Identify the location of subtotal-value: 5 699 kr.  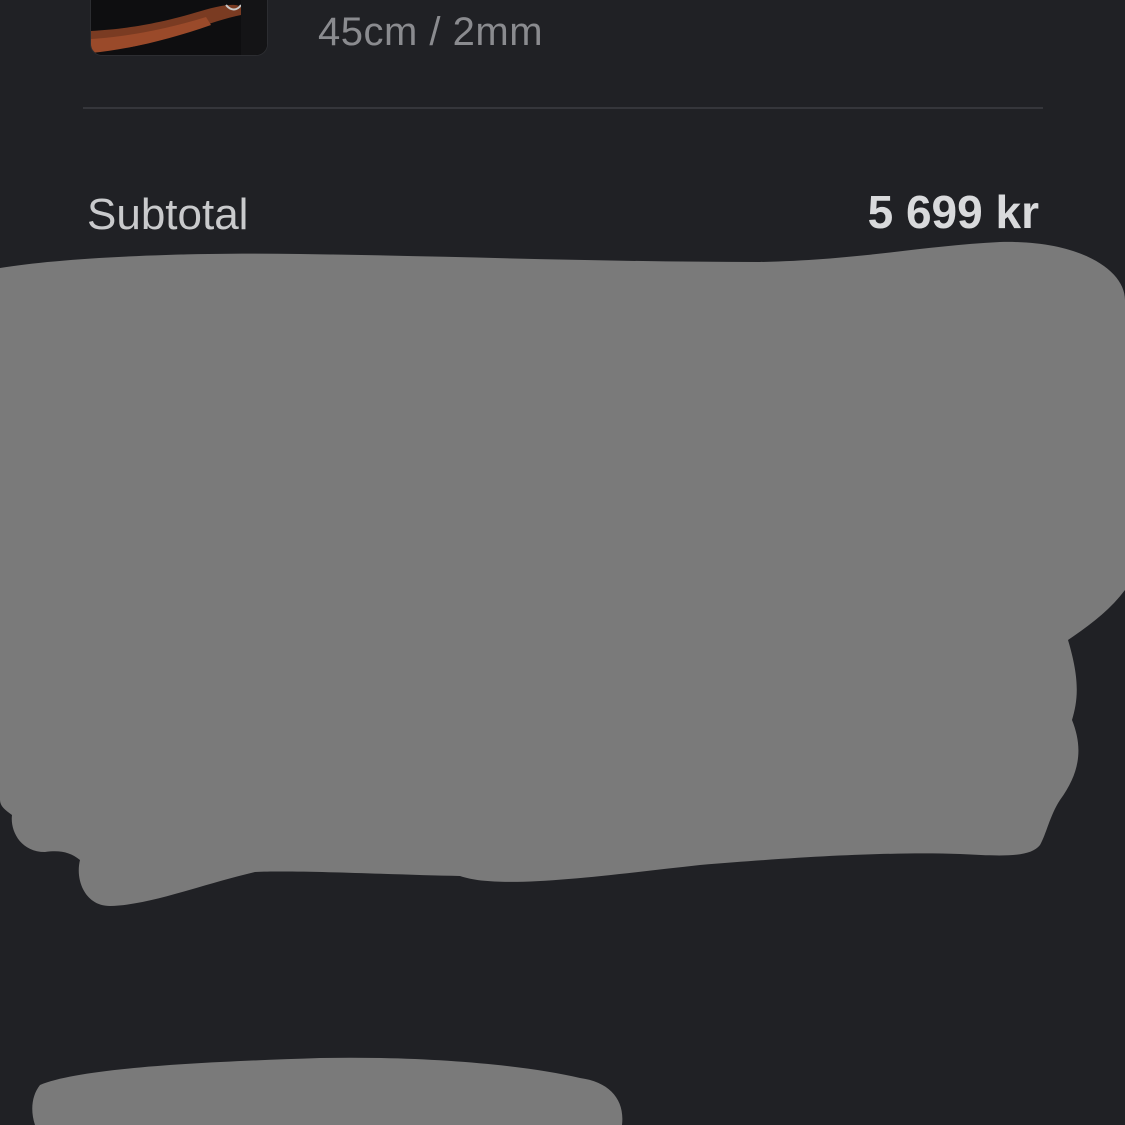
(953, 212).